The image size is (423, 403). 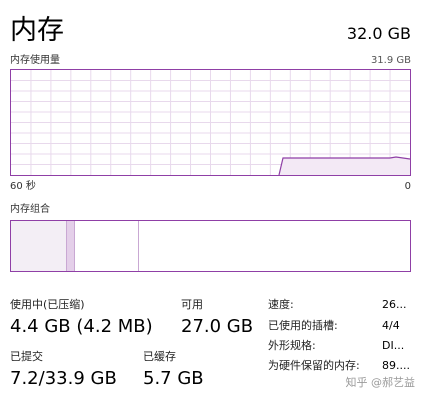 What do you see at coordinates (407, 186) in the screenshot?
I see `time-axis-right: 0` at bounding box center [407, 186].